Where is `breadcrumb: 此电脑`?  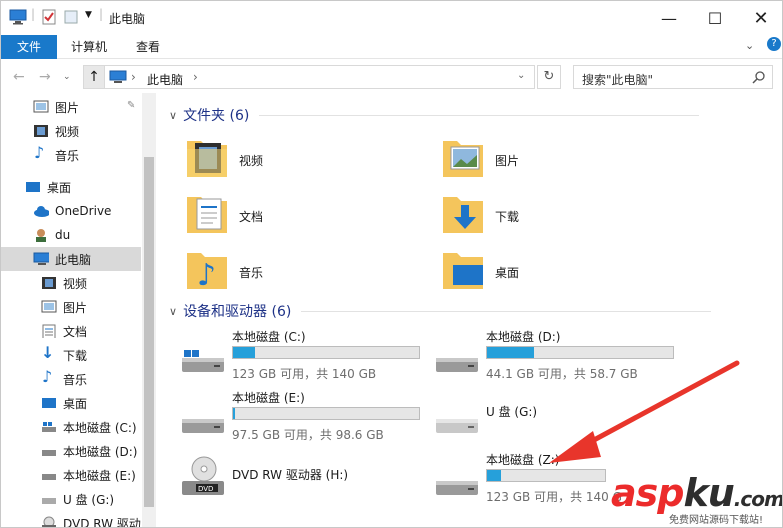
breadcrumb: 此电脑 is located at coordinates (165, 79).